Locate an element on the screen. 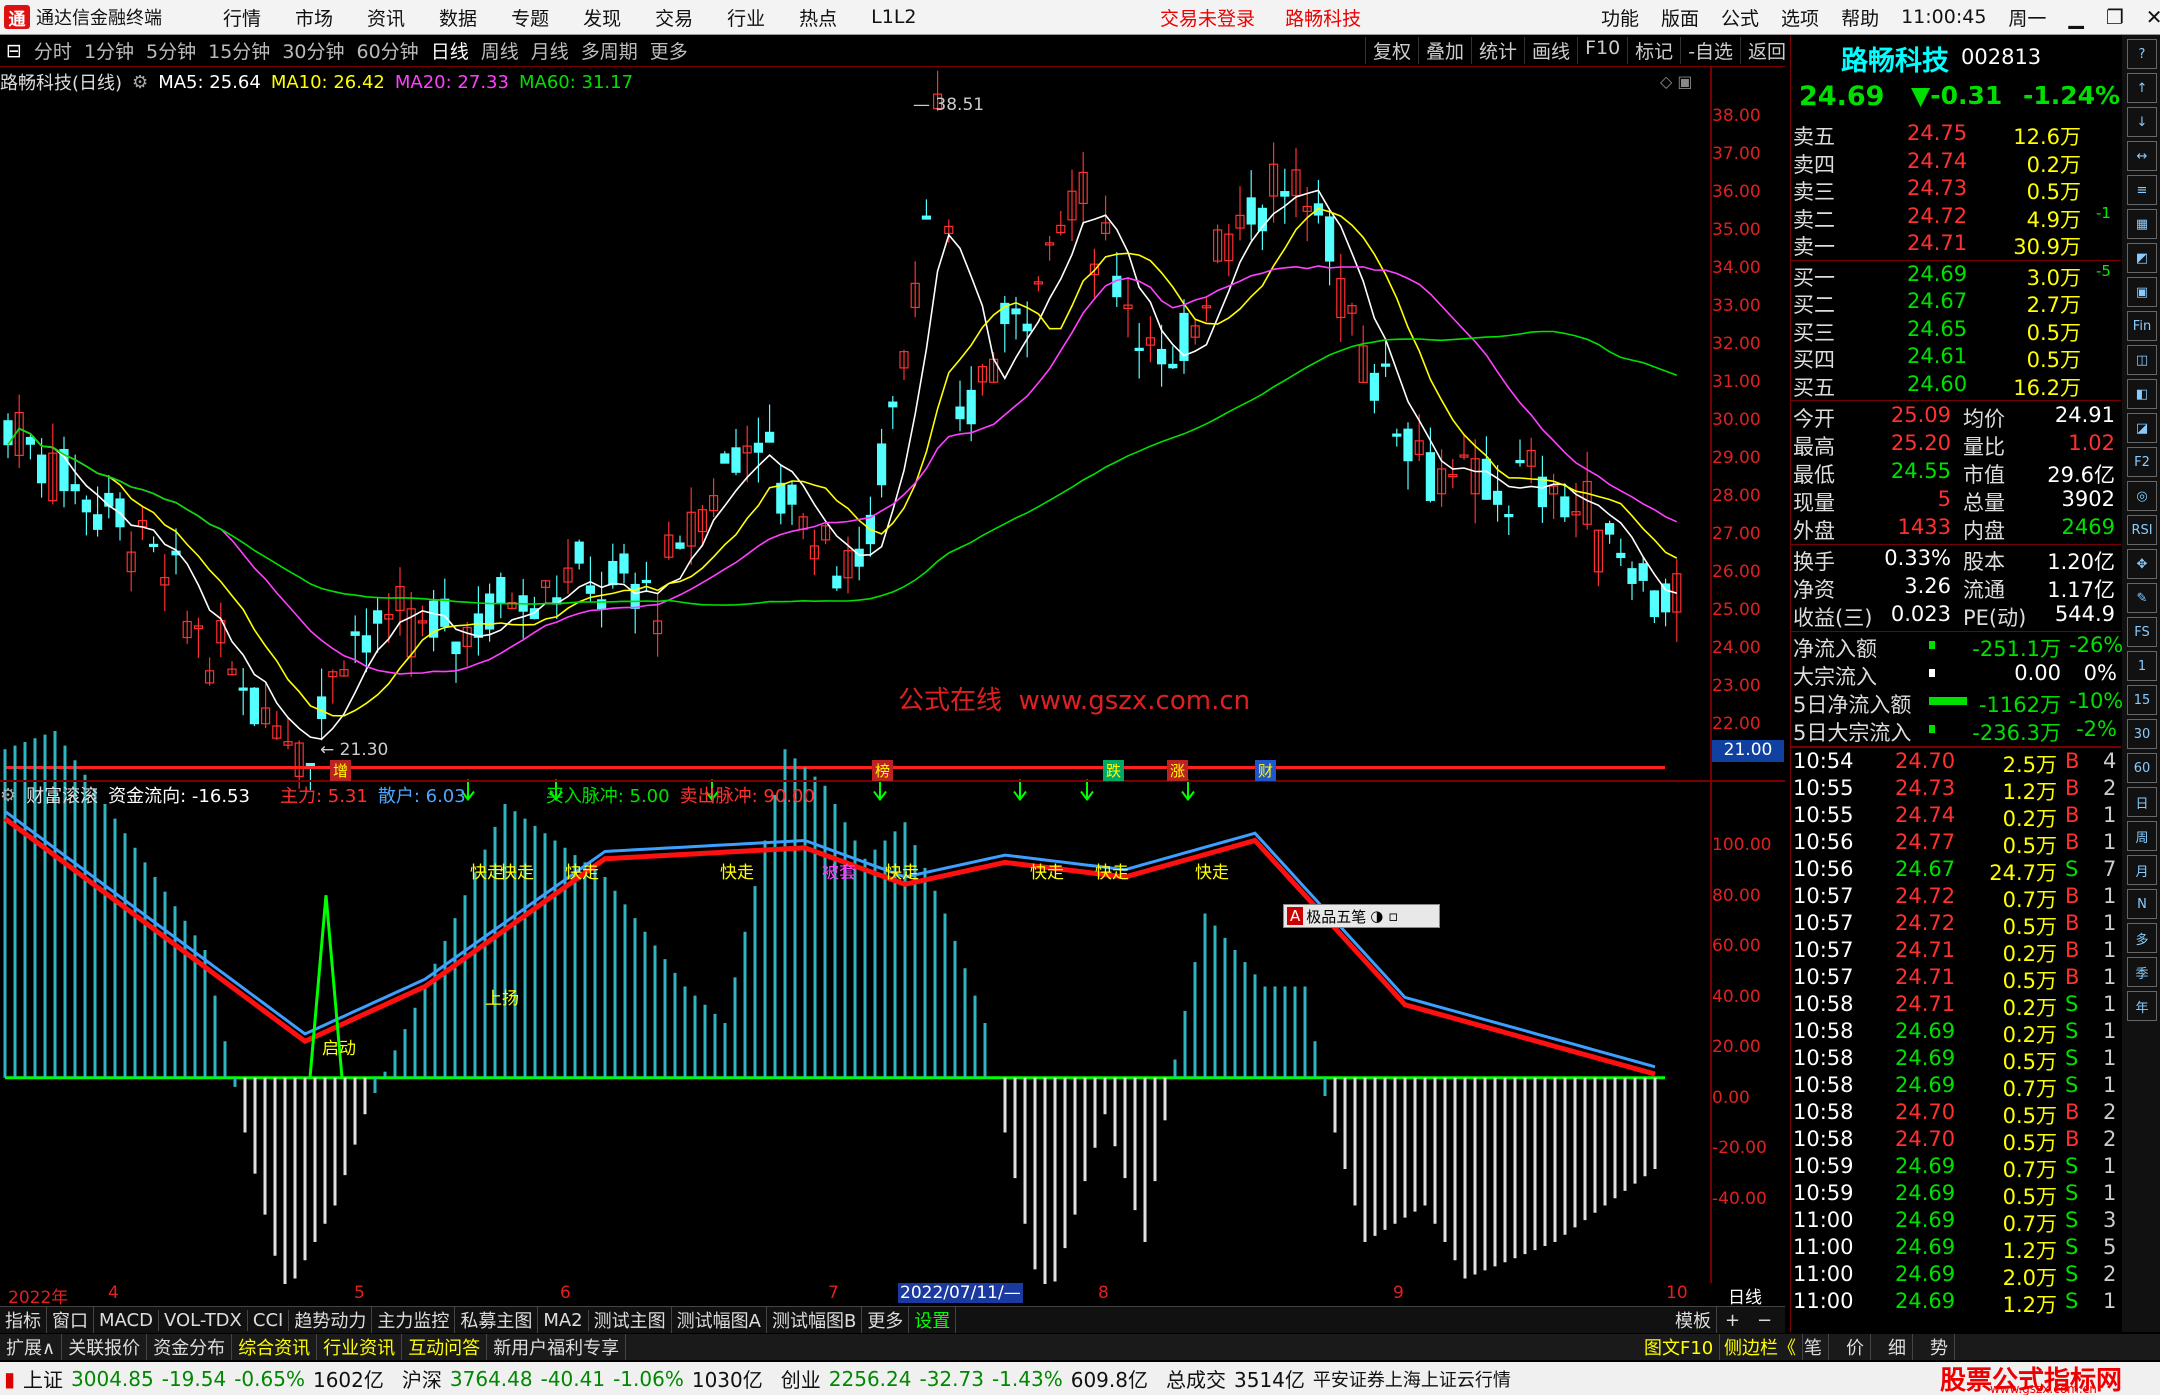  period-monthly: 月线 is located at coordinates (550, 50).